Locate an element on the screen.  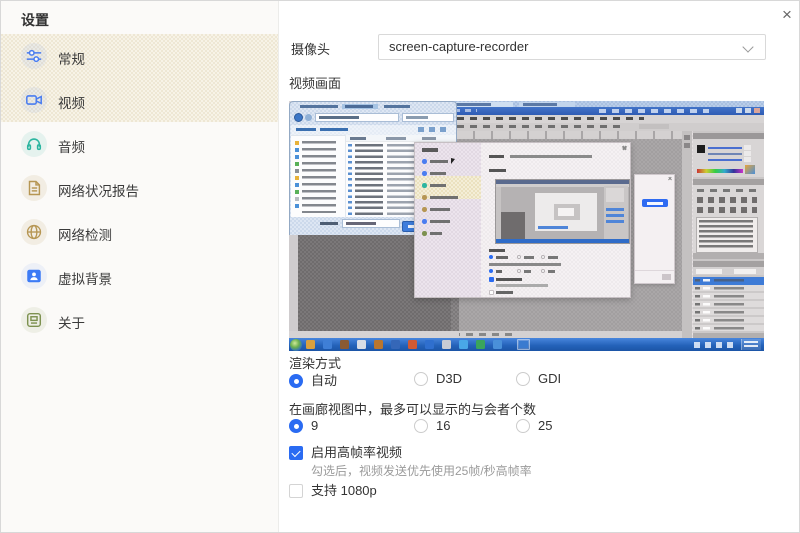
preview-taskbar is located at coordinates (526, 344).